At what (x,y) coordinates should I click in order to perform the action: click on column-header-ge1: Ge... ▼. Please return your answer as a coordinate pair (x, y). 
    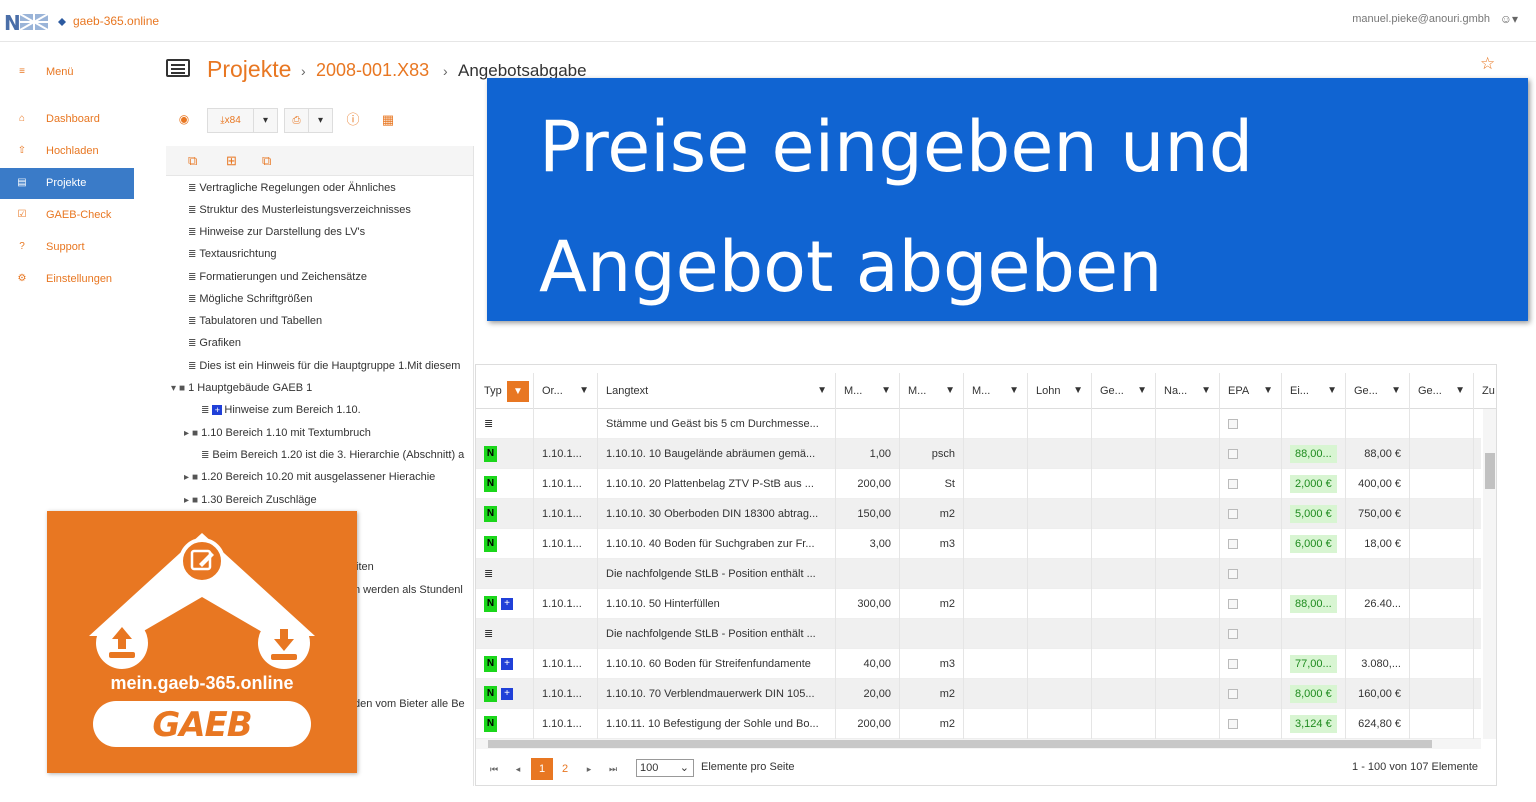
    Looking at the image, I should click on (1124, 391).